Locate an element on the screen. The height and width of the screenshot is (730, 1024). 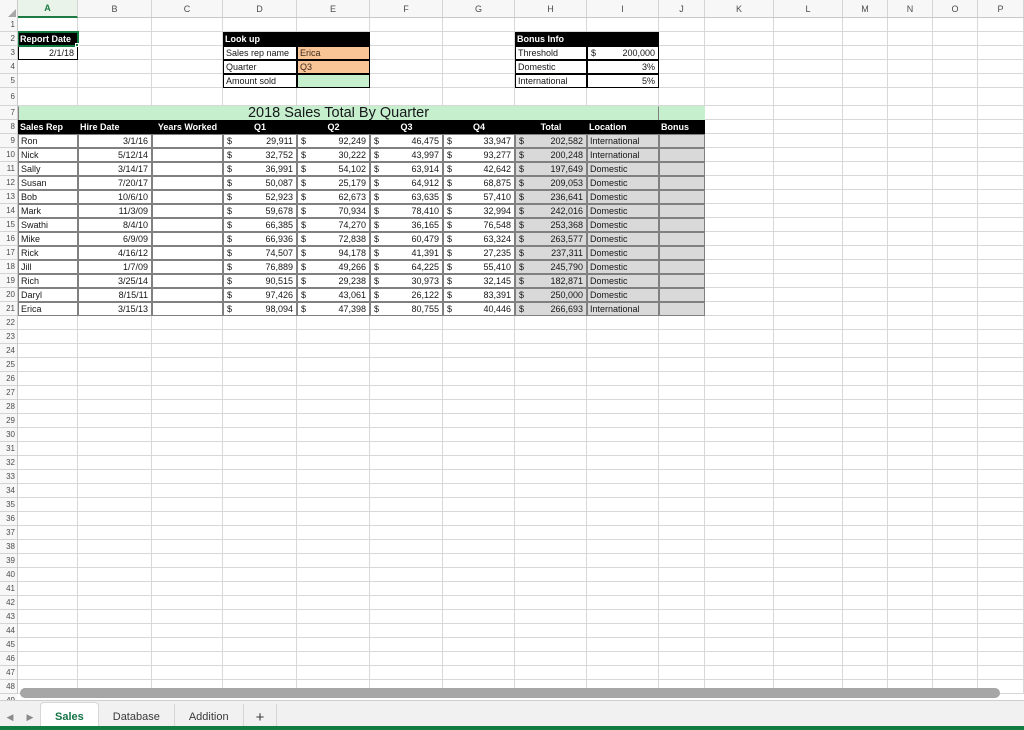
row-header-22: 22 is located at coordinates (8, 323).